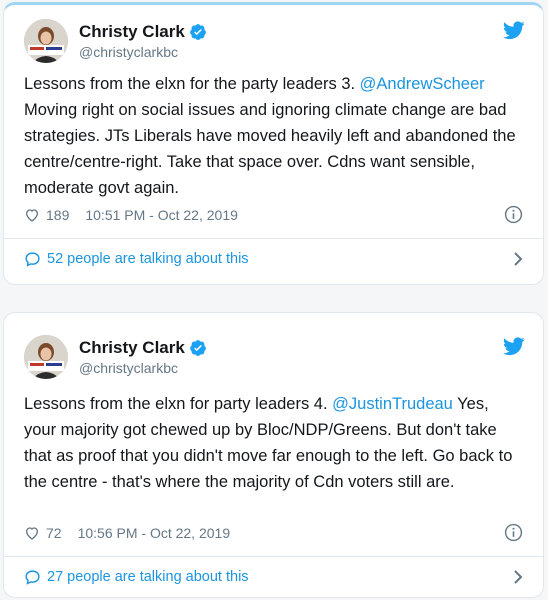  Describe the element at coordinates (54, 533) in the screenshot. I see `like-count: 72` at that location.